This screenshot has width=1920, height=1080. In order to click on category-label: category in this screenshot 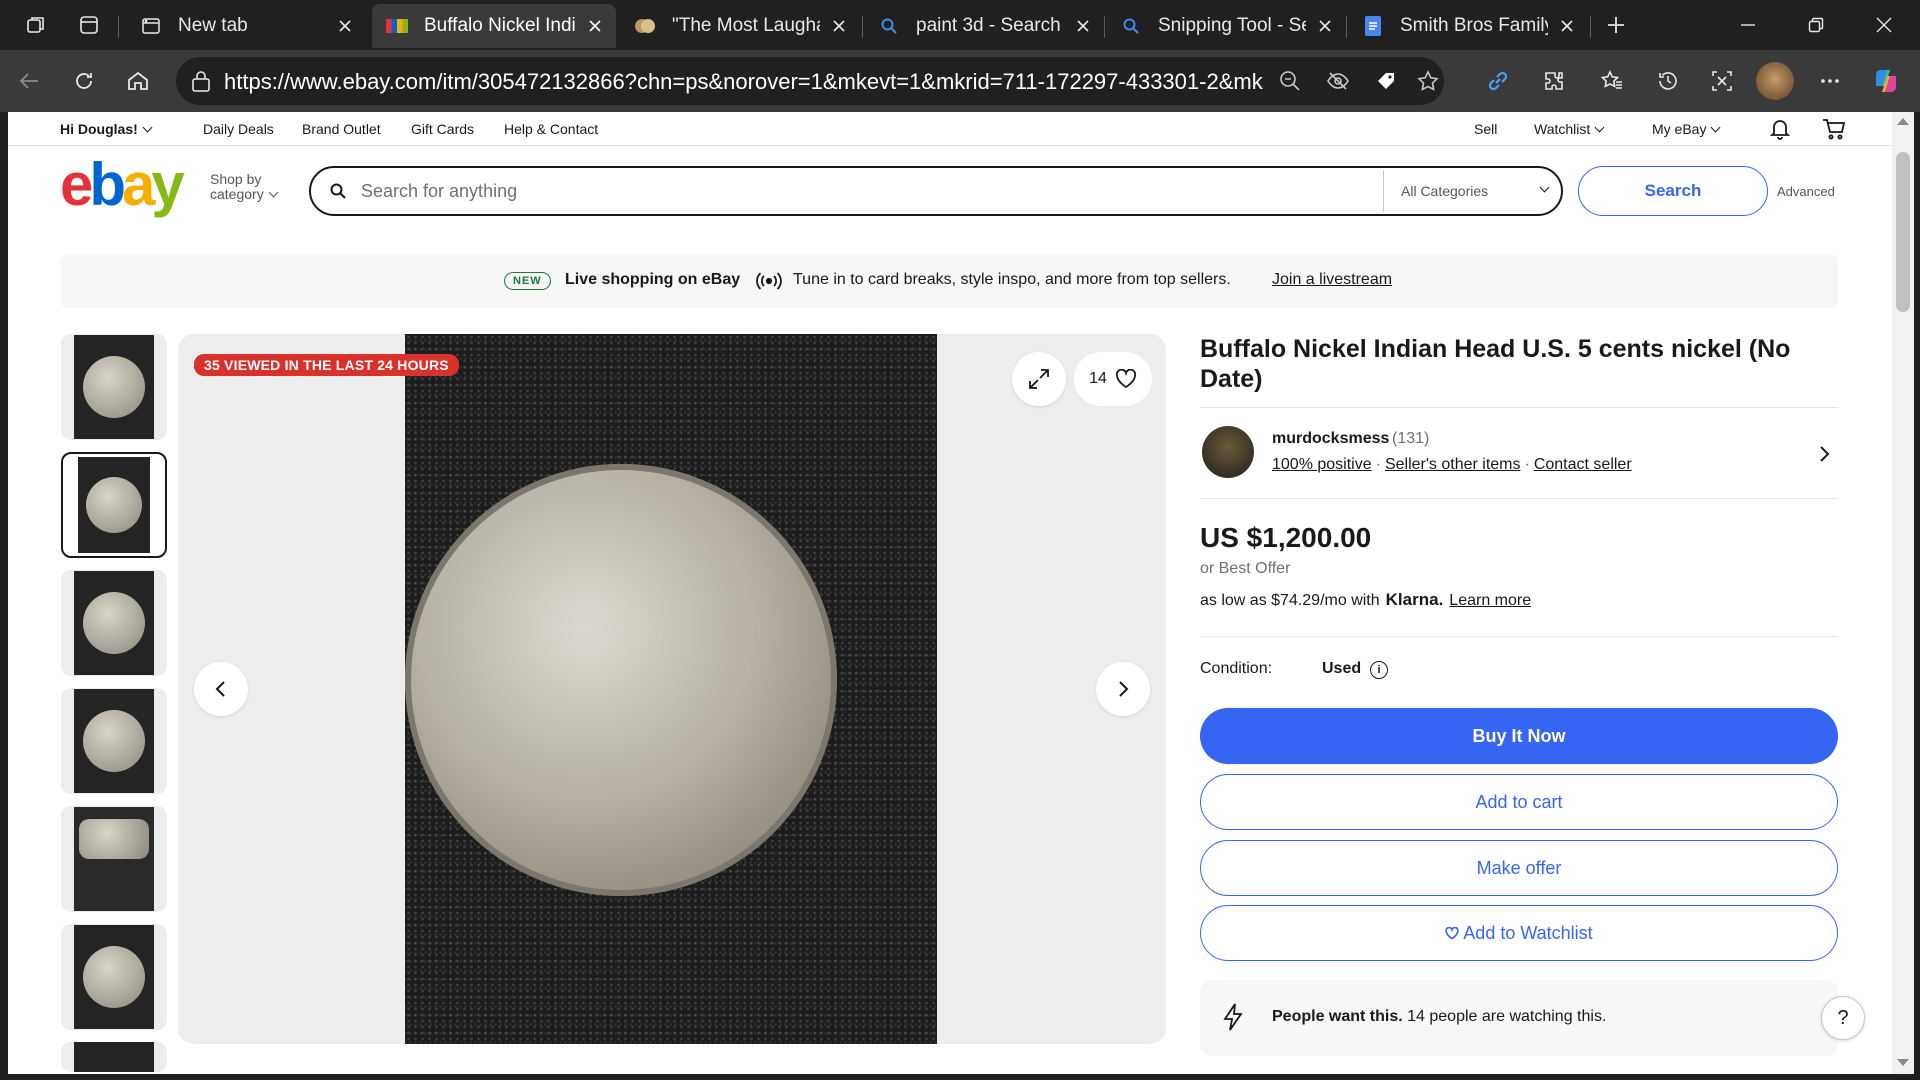, I will do `click(244, 194)`.